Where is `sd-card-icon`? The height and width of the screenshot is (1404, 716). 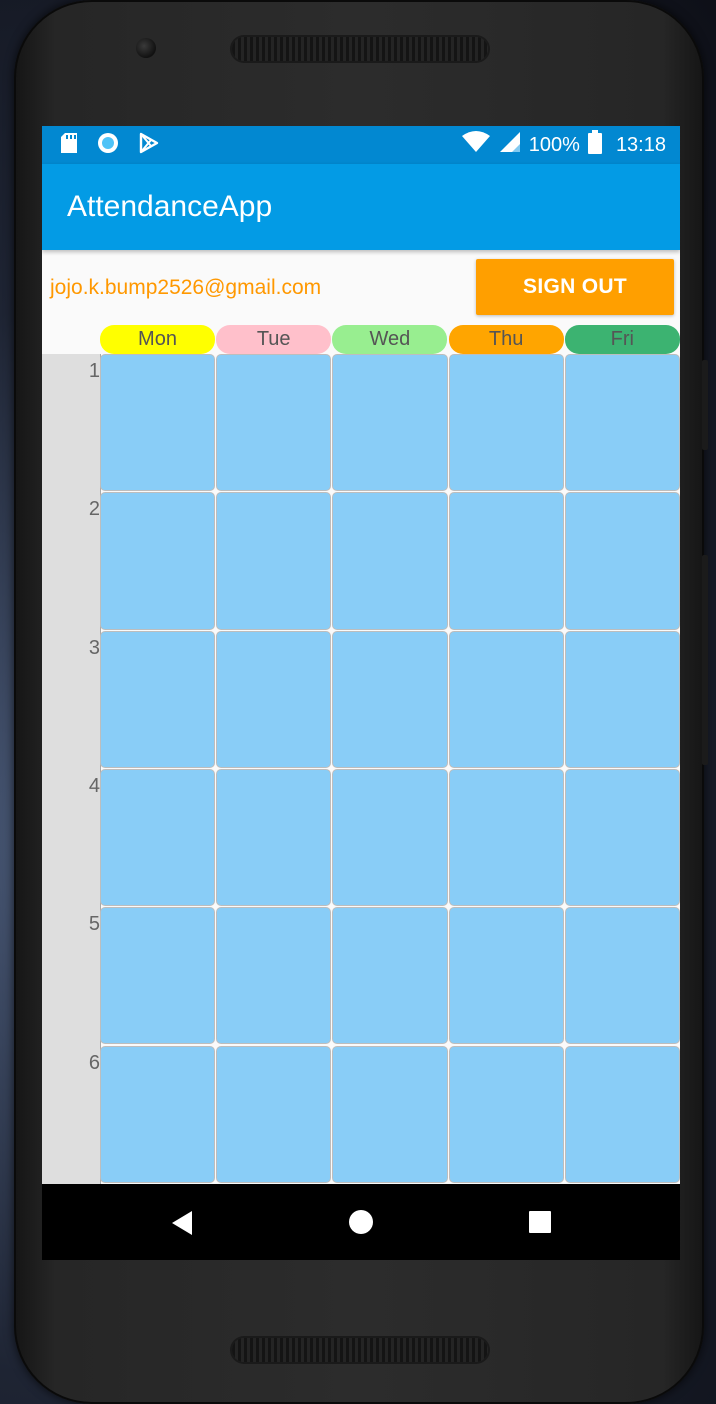 sd-card-icon is located at coordinates (69, 145).